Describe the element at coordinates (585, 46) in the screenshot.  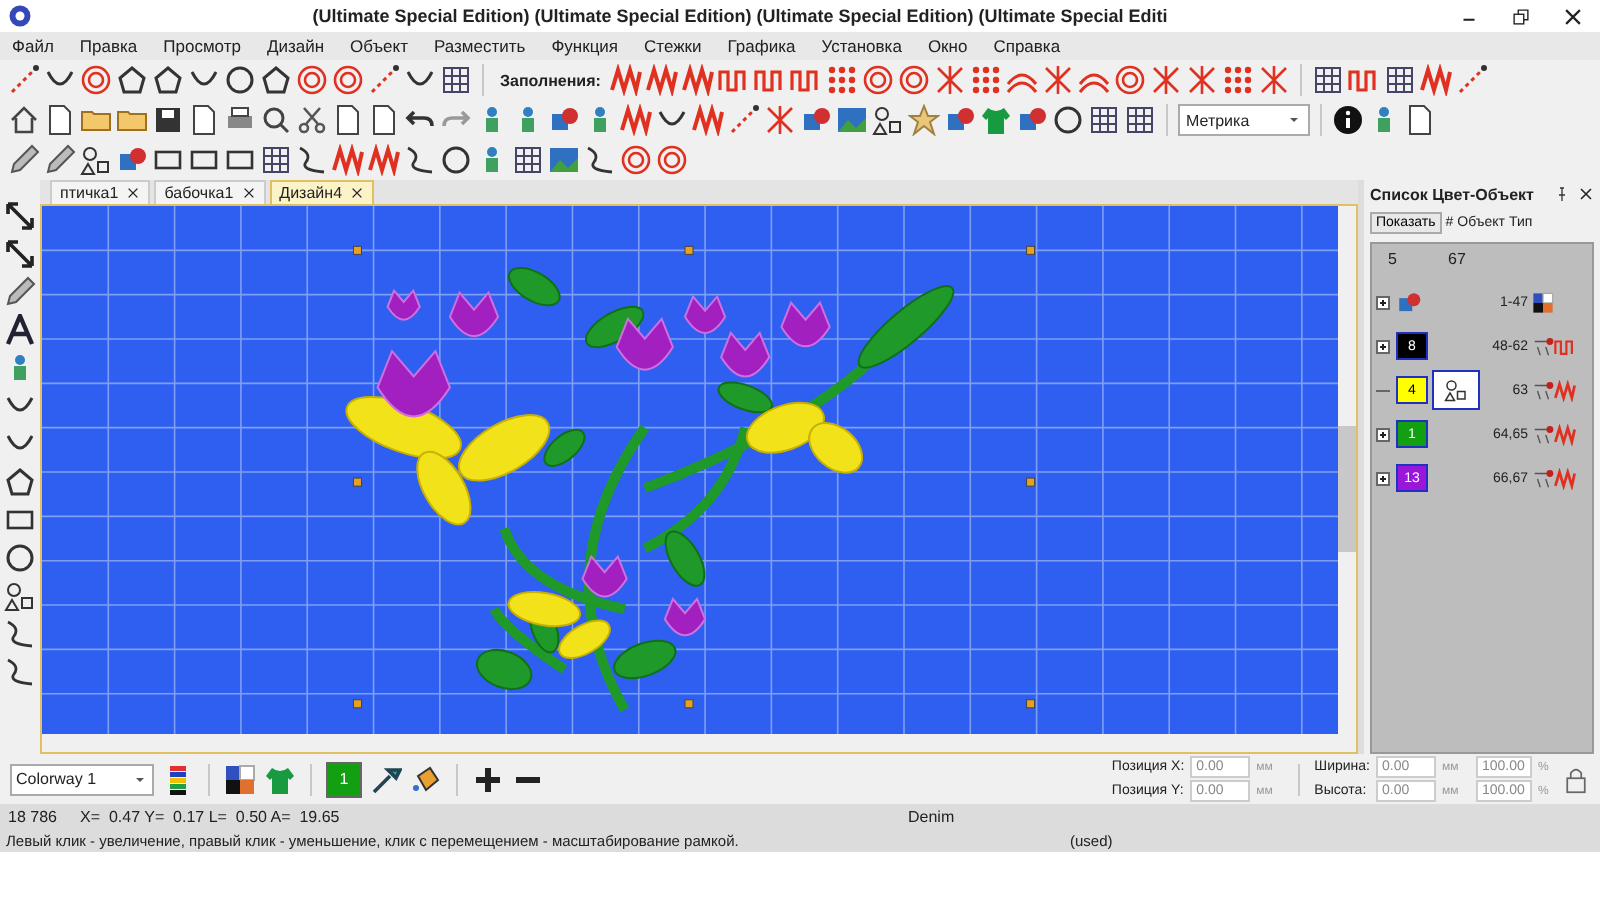
I see `menu-item: Функция` at that location.